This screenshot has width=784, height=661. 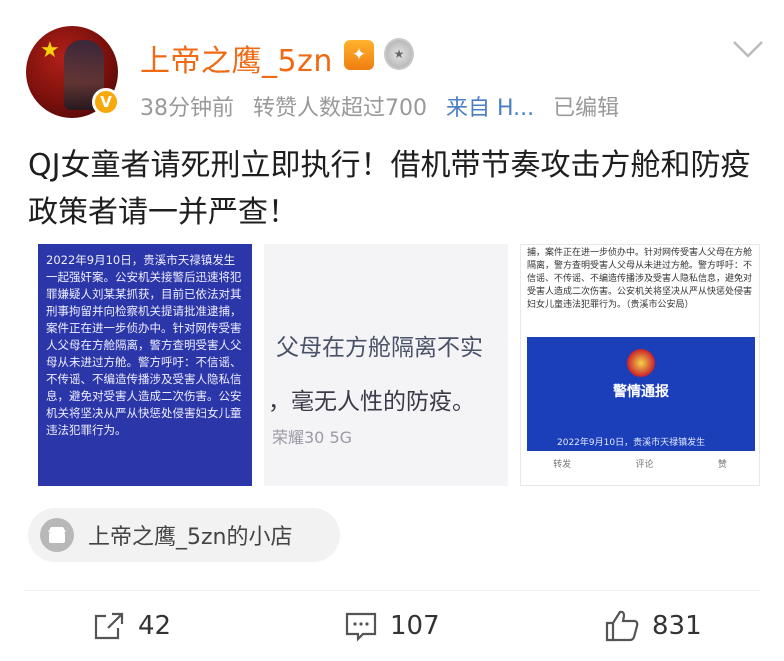 What do you see at coordinates (722, 465) in the screenshot?
I see `image-3-like: 赞` at bounding box center [722, 465].